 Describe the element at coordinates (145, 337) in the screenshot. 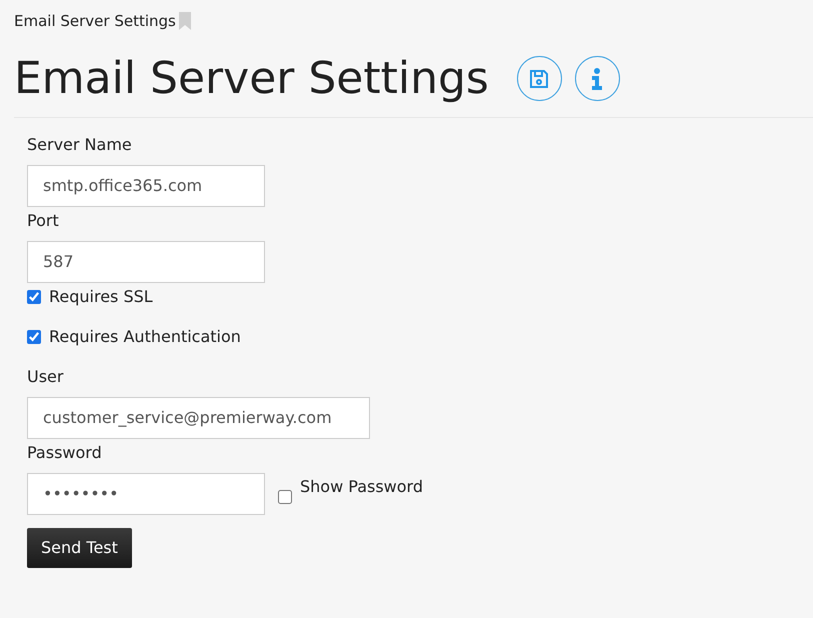

I see `checkbox-label: Requires Authentication` at that location.